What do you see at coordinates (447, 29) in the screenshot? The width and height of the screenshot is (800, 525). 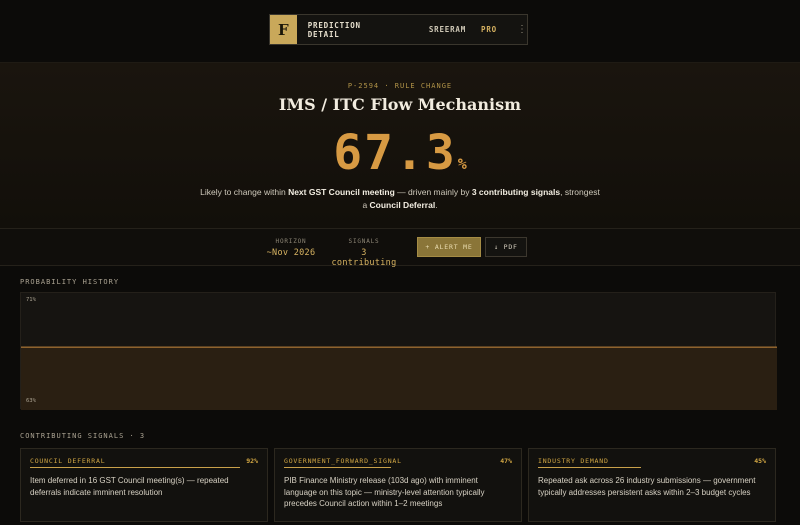 I see `user-name: SREERAM` at bounding box center [447, 29].